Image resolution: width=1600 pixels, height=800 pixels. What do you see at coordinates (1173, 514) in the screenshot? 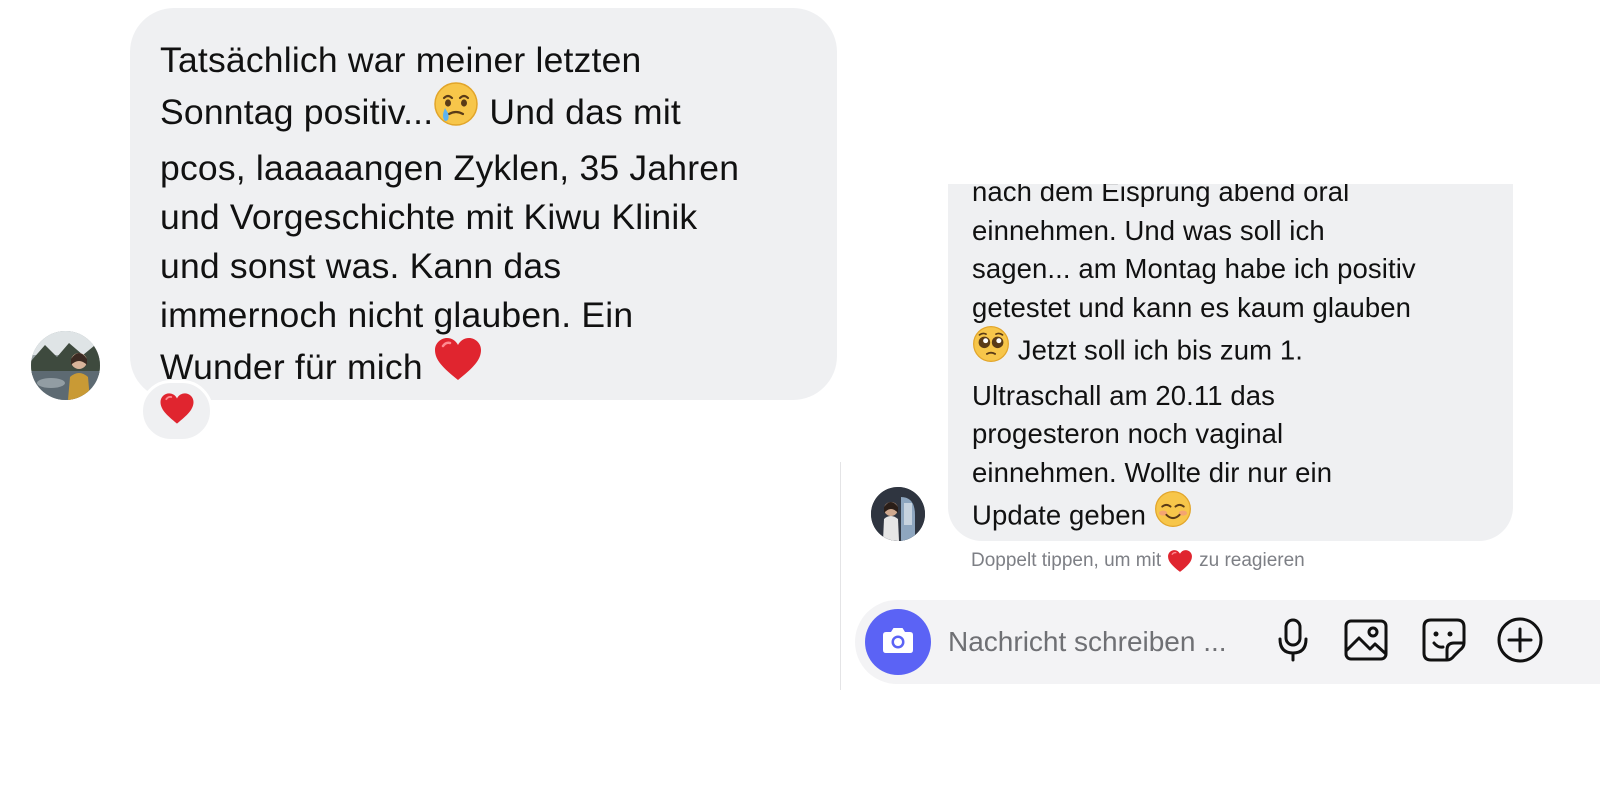
I see `smiling-face-icon` at bounding box center [1173, 514].